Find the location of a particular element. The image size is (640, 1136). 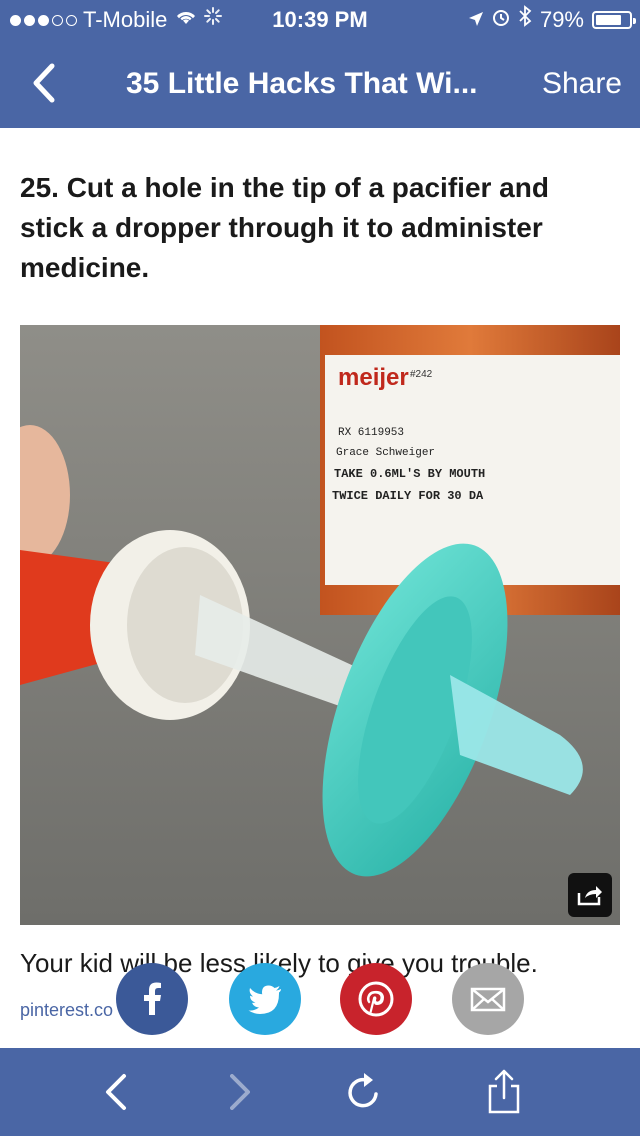

label-line: RX 6119953 is located at coordinates (371, 433).